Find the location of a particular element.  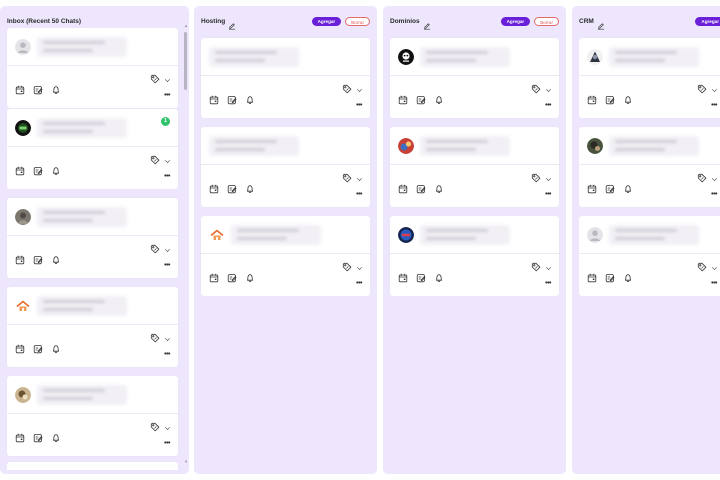

scroll-up-arrow: ▲ is located at coordinates (186, 25).